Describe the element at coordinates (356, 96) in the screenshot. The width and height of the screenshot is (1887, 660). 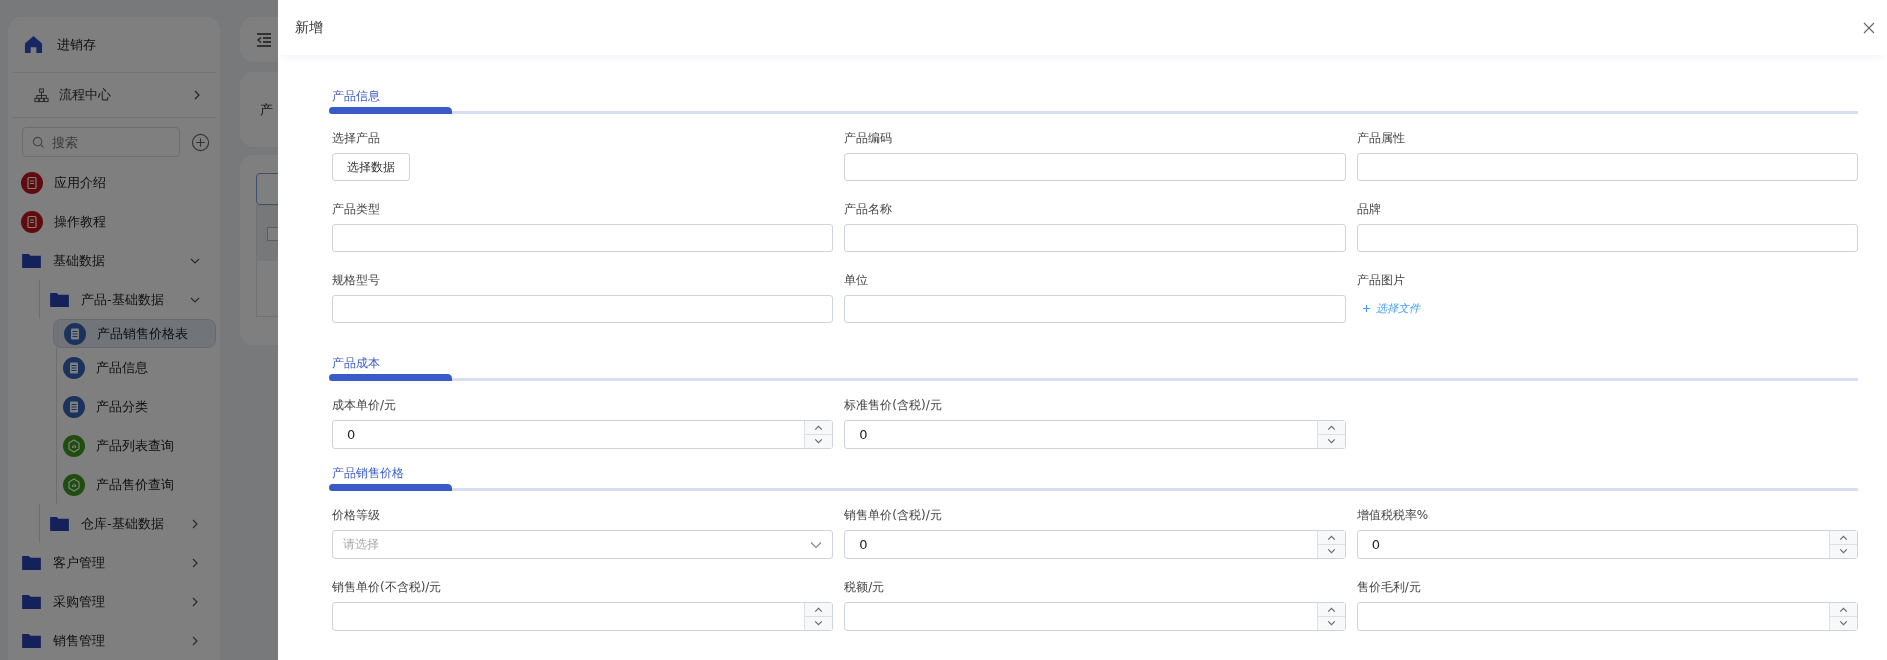
I see `section-title: 产品信息` at that location.